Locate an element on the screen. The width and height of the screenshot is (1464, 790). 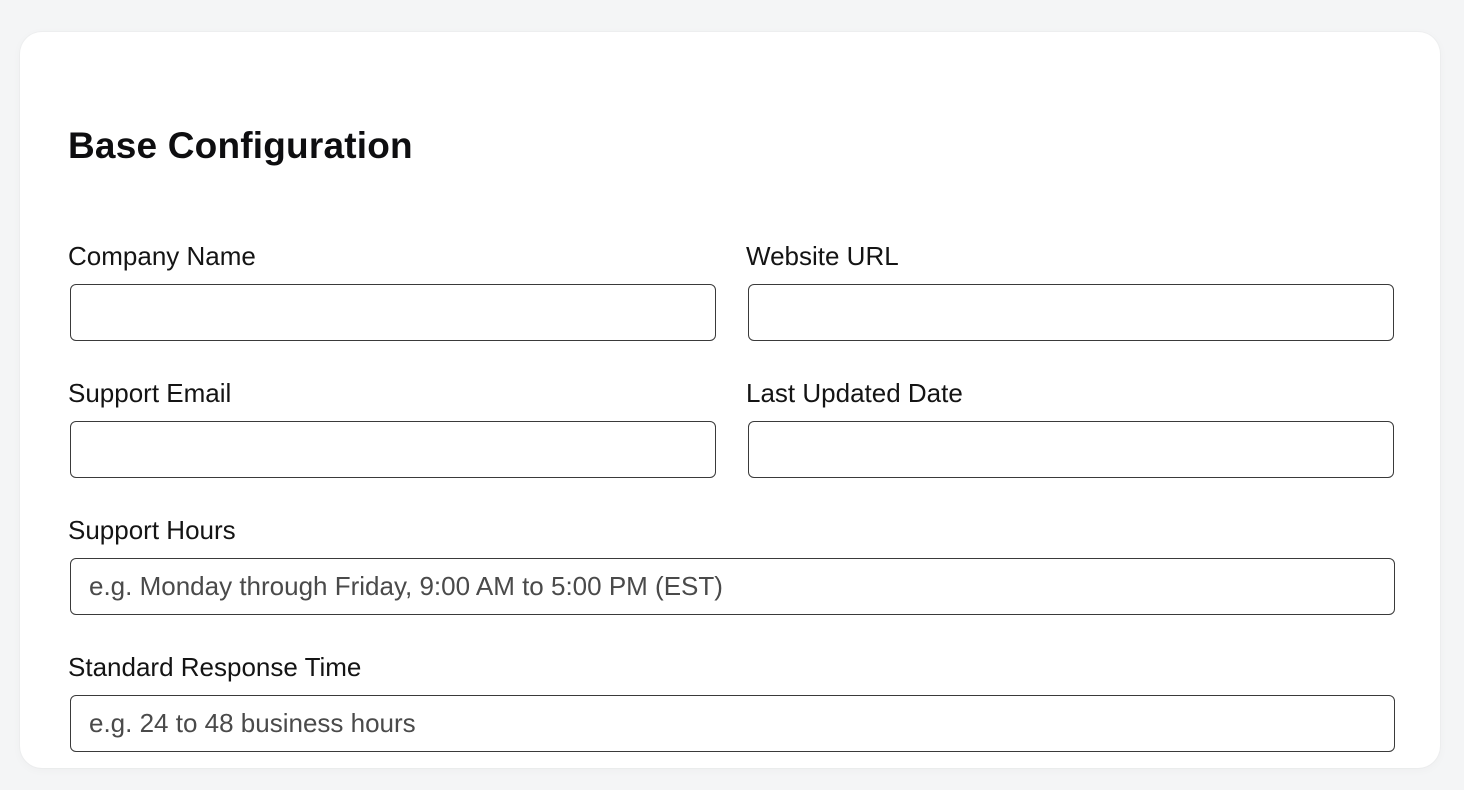
company-name-field: Company Name is located at coordinates (392, 290).